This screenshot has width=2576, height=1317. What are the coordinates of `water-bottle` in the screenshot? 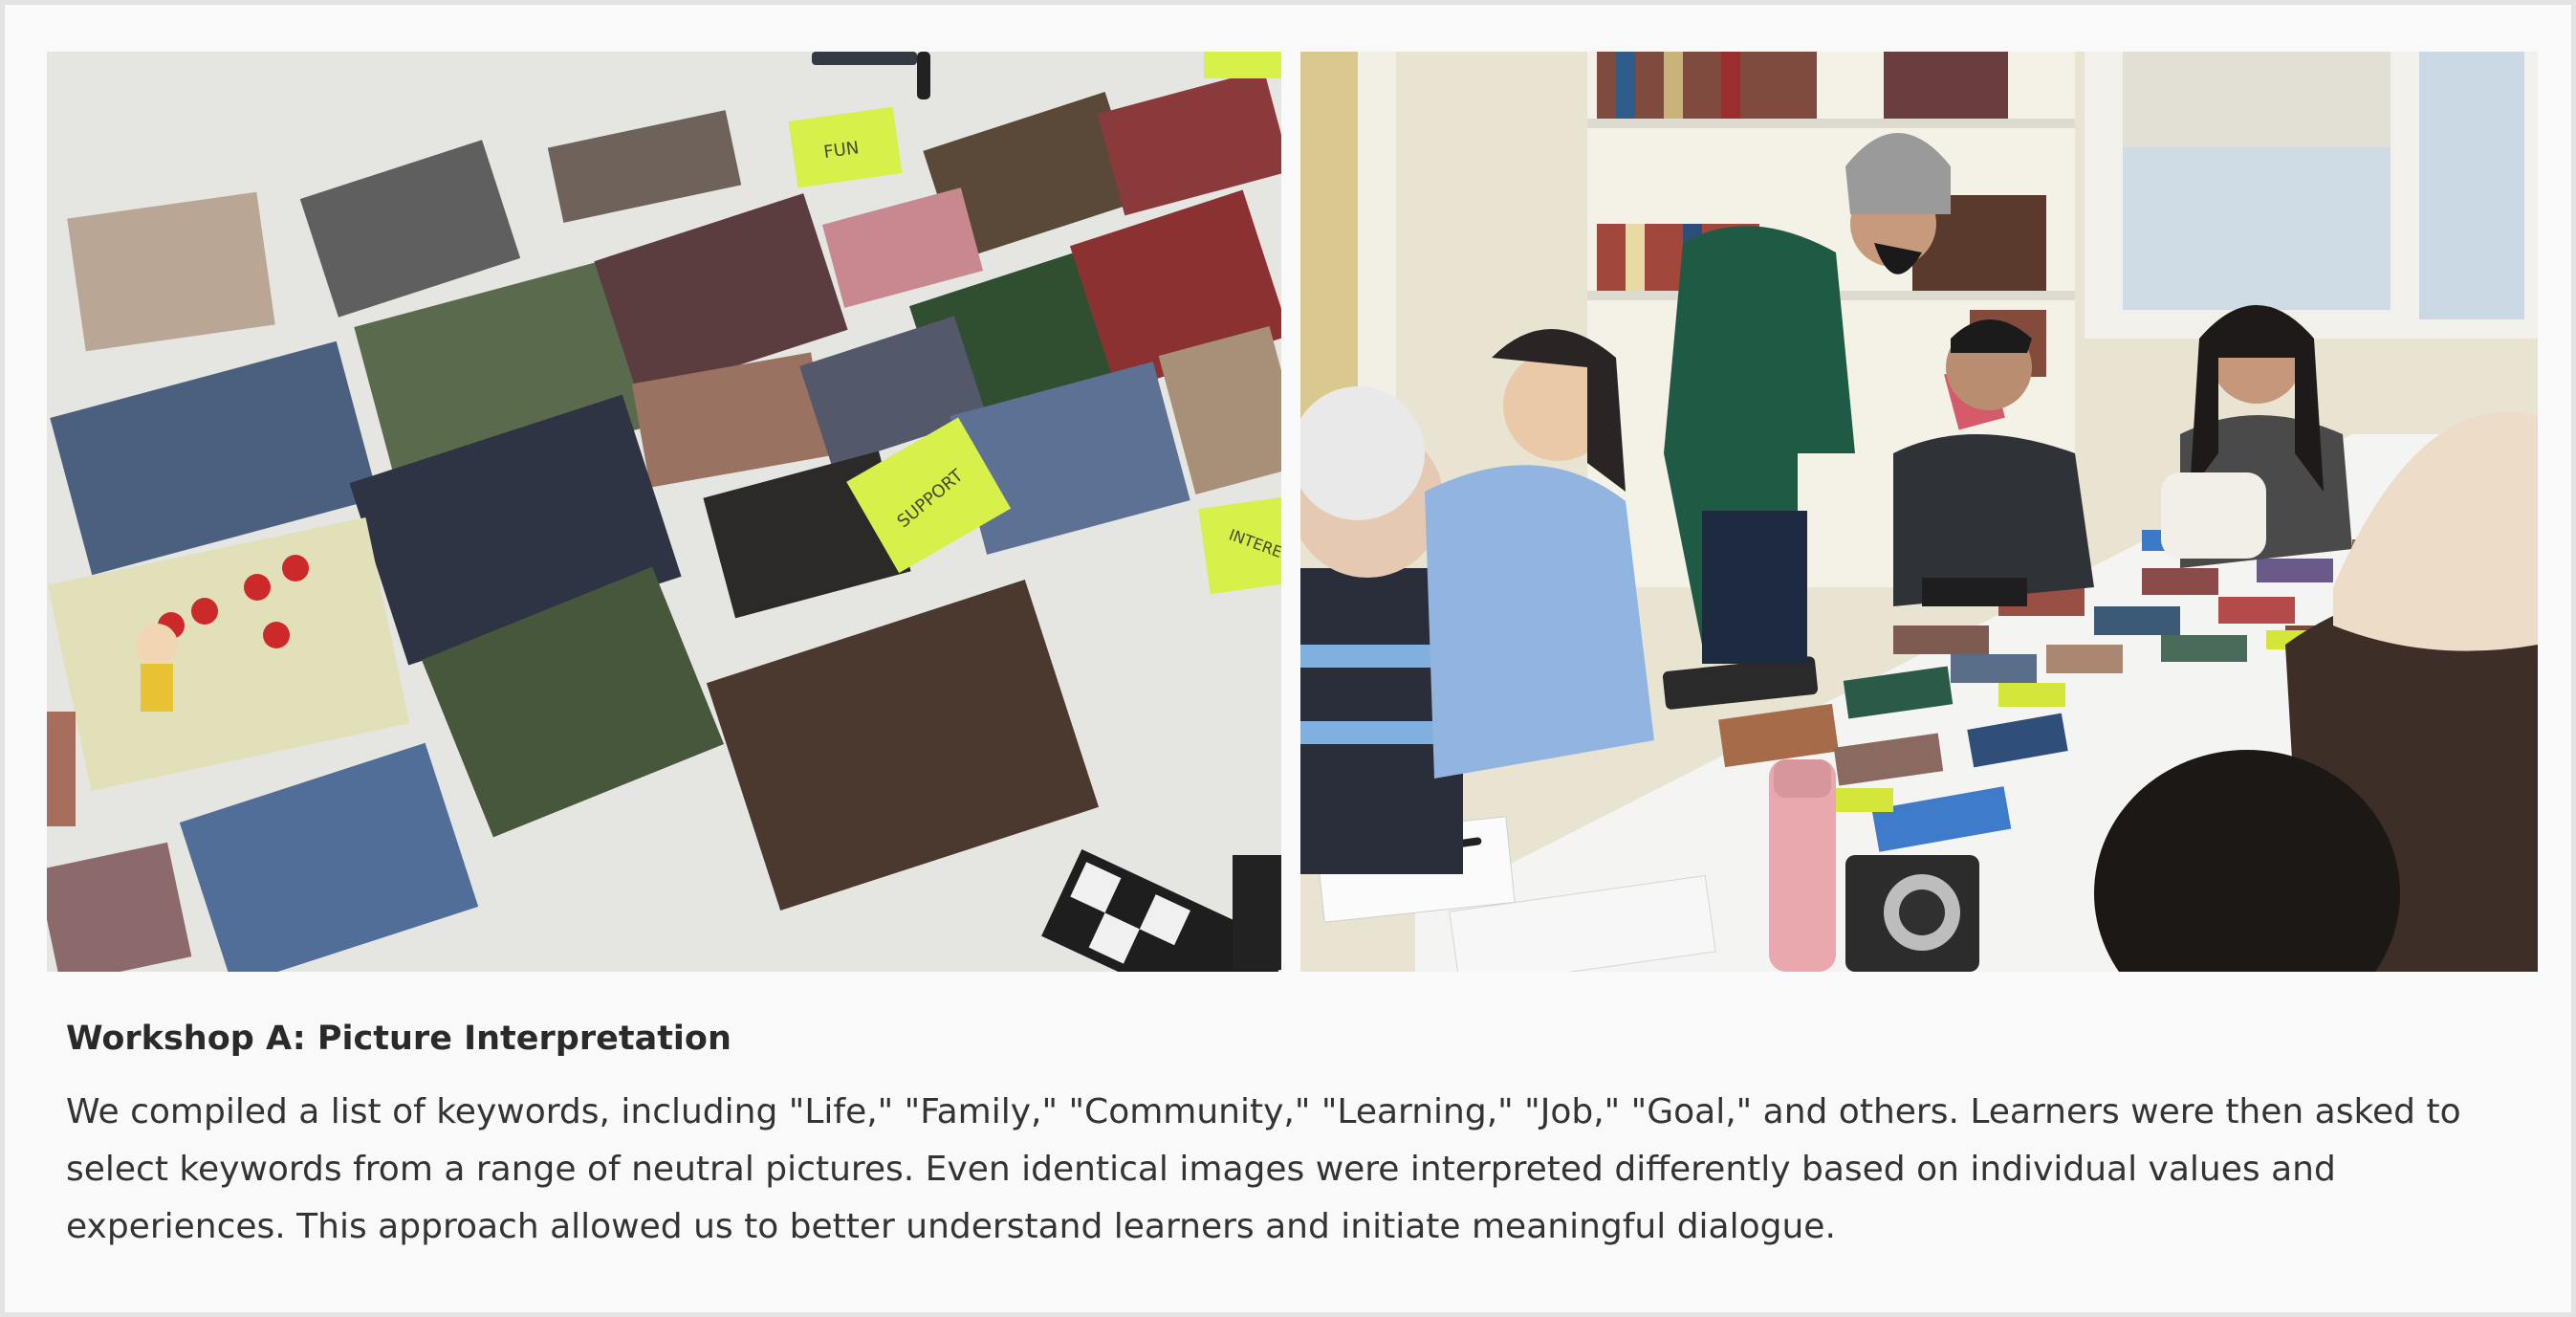 It's located at (1802, 865).